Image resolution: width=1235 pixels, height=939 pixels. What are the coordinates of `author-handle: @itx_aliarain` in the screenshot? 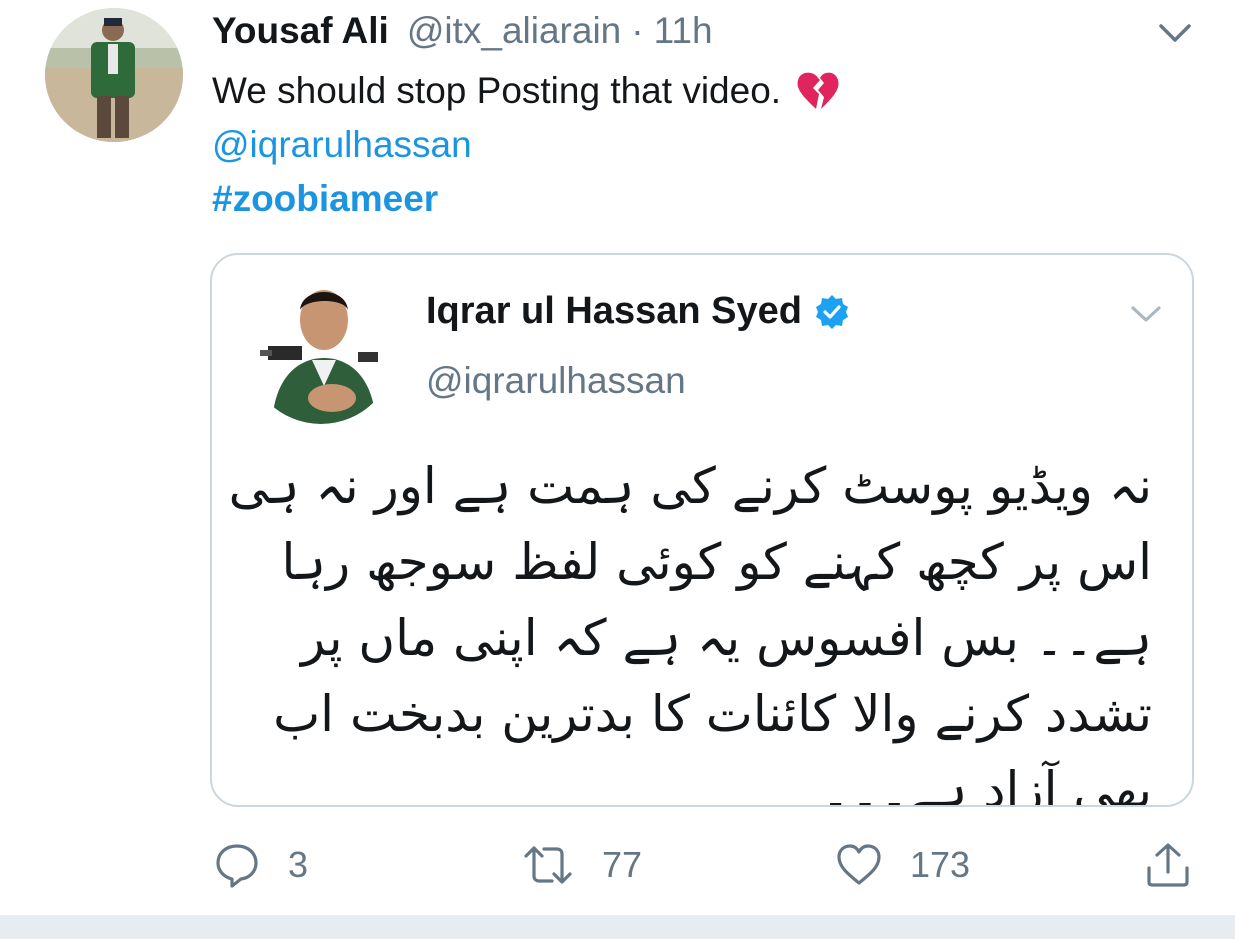 It's located at (514, 31).